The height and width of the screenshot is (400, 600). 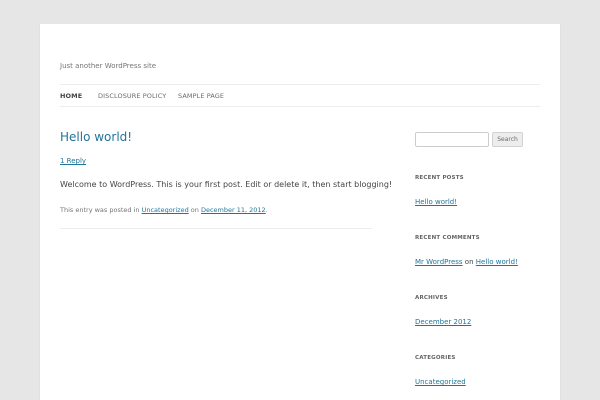 What do you see at coordinates (233, 210) in the screenshot?
I see `post-date-link: December 11, 2012` at bounding box center [233, 210].